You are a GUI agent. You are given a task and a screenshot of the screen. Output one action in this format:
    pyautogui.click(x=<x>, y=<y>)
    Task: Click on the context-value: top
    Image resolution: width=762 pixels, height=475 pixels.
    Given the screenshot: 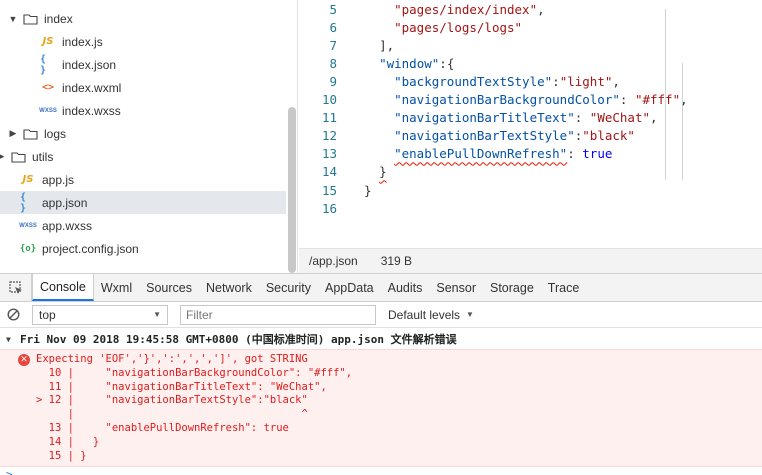 What is the action you would take?
    pyautogui.click(x=47, y=314)
    